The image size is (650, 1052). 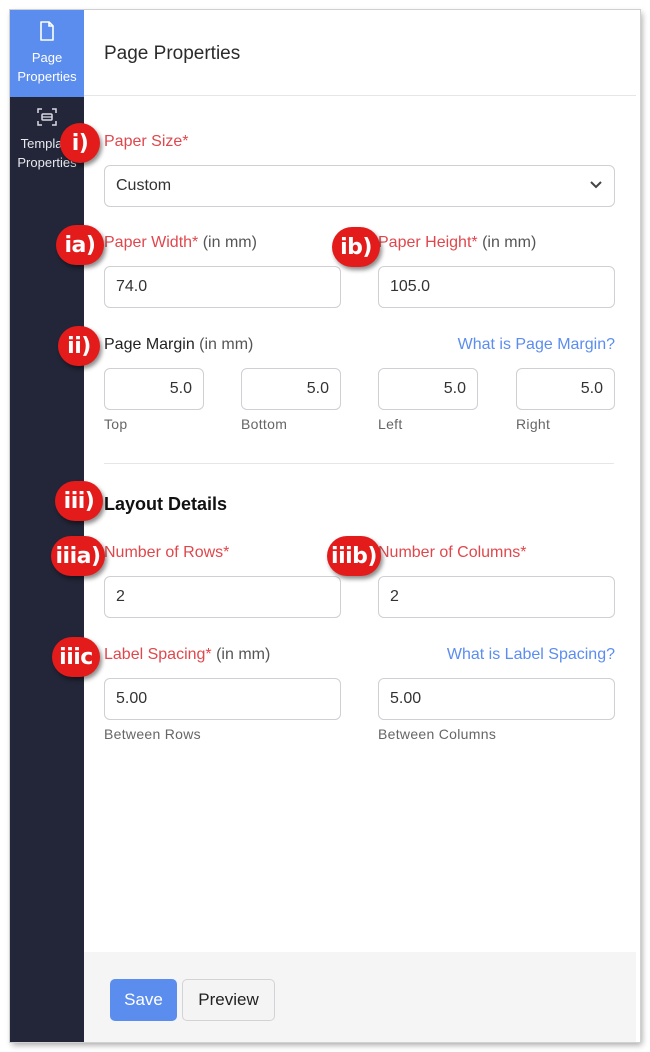 What do you see at coordinates (226, 344) in the screenshot?
I see `page-margin-unit: (in mm)` at bounding box center [226, 344].